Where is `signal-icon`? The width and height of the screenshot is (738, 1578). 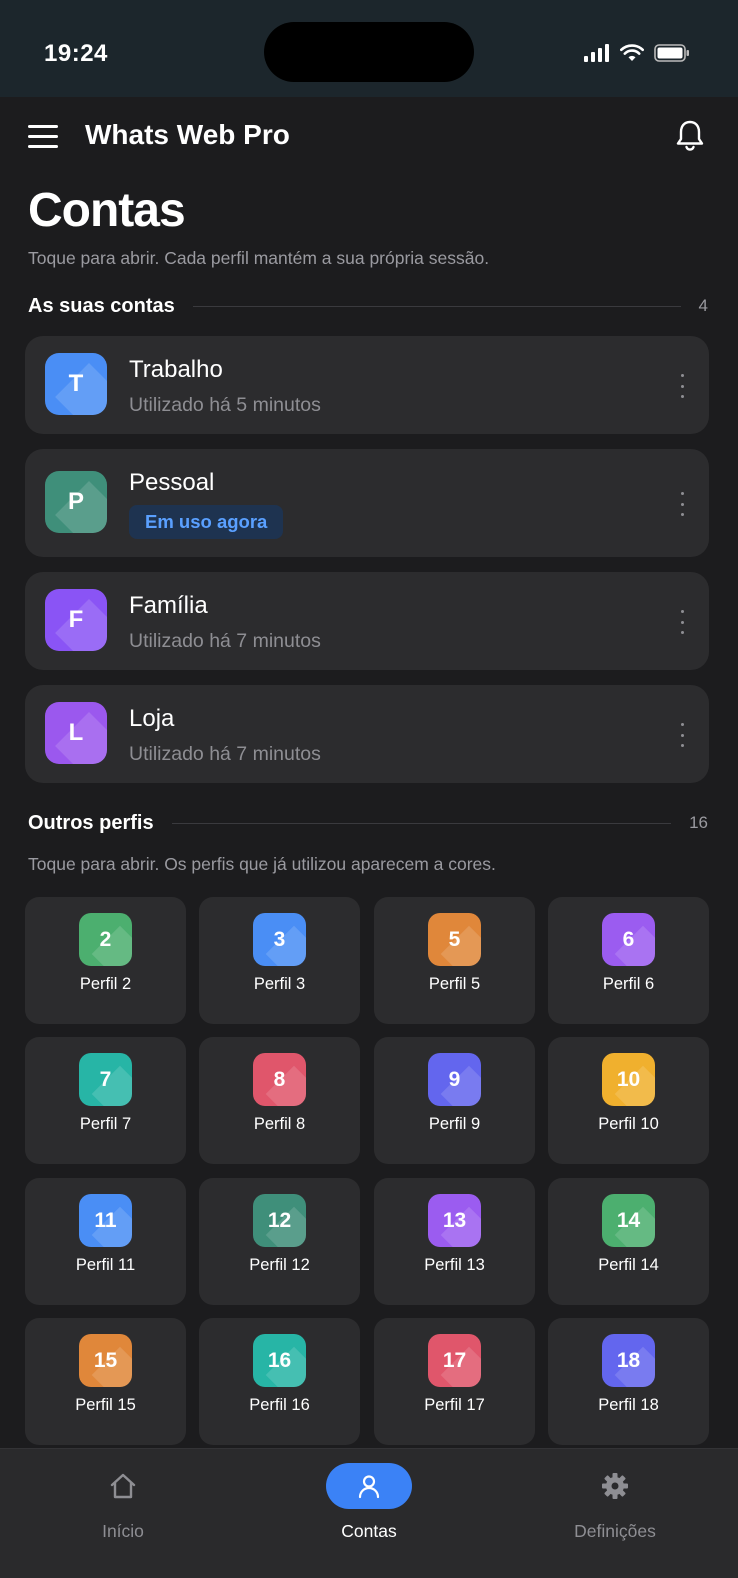 signal-icon is located at coordinates (596, 53).